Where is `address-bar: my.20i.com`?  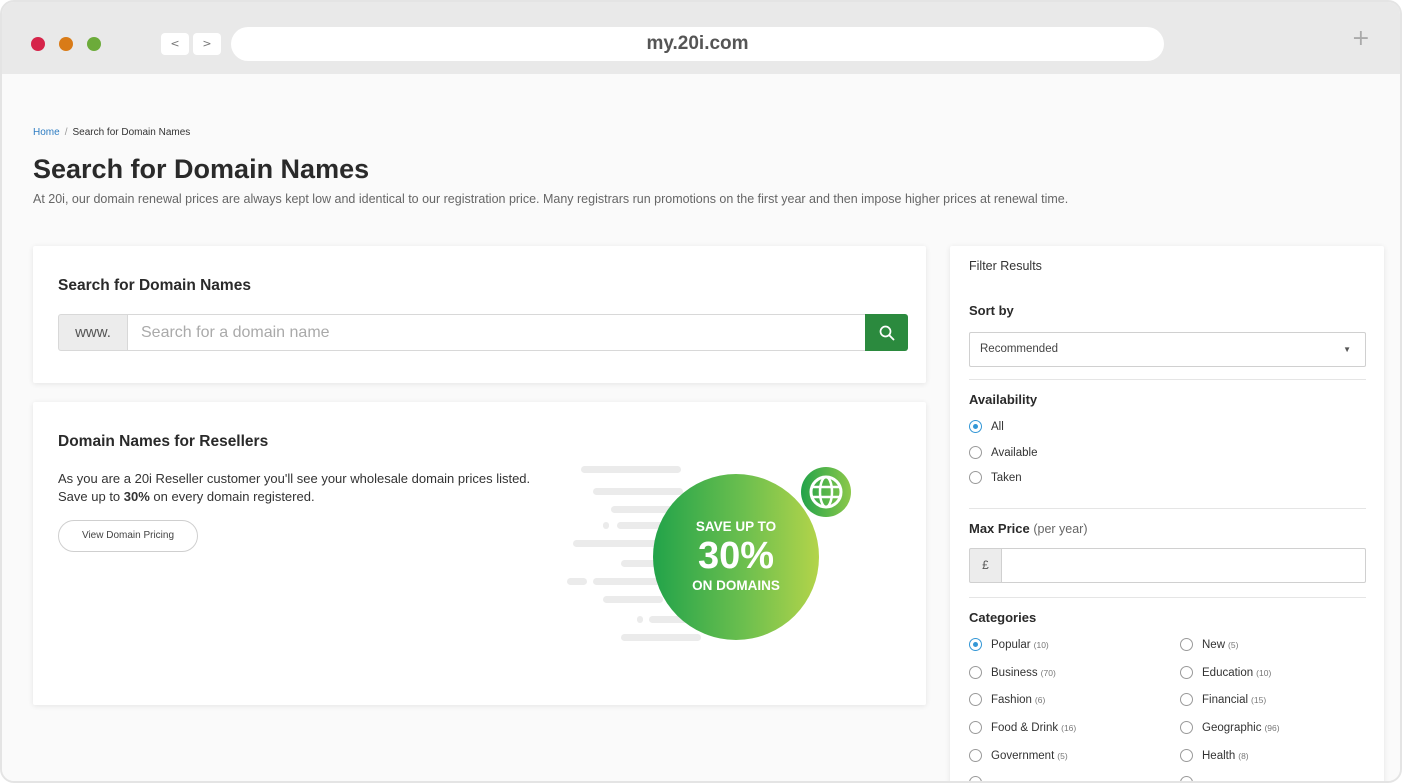
address-bar: my.20i.com is located at coordinates (697, 44).